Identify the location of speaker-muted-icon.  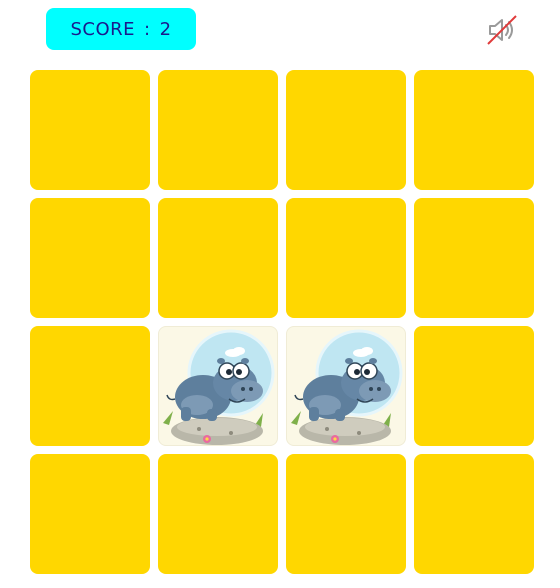
(502, 30).